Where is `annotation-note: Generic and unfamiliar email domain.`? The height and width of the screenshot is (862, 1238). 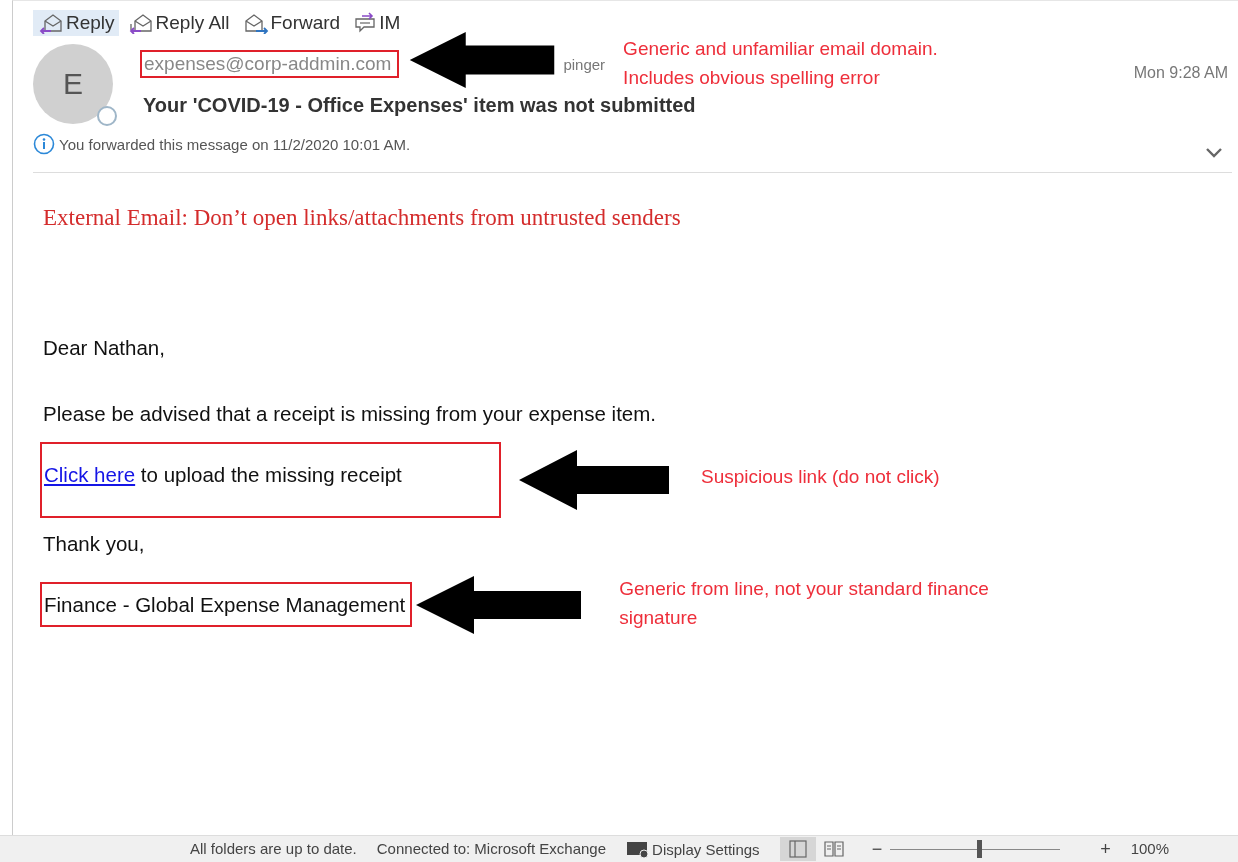 annotation-note: Generic and unfamiliar email domain. is located at coordinates (780, 49).